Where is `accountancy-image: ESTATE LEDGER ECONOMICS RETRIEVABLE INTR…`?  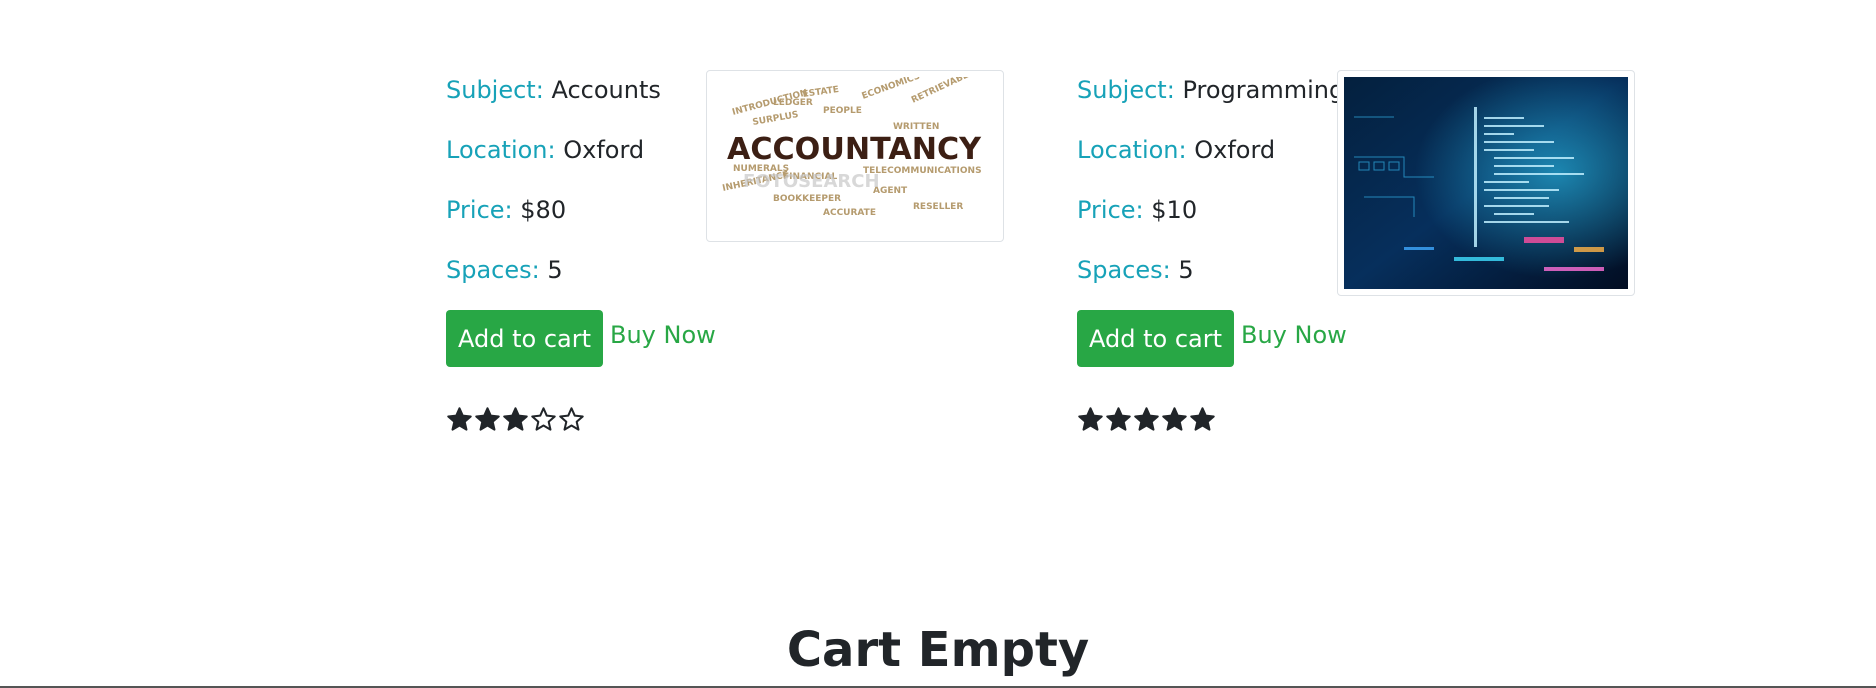
accountancy-image: ESTATE LEDGER ECONOMICS RETRIEVABLE INTR… is located at coordinates (855, 156).